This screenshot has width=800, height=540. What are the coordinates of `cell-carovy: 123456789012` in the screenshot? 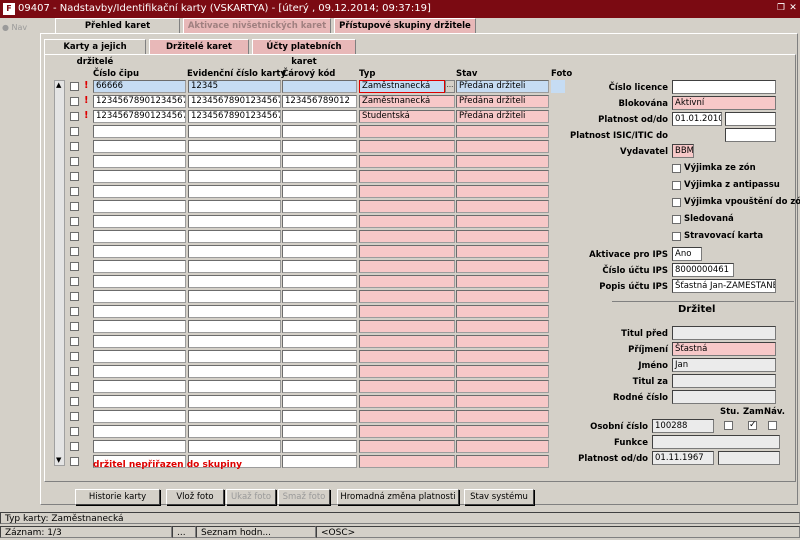 It's located at (319, 101).